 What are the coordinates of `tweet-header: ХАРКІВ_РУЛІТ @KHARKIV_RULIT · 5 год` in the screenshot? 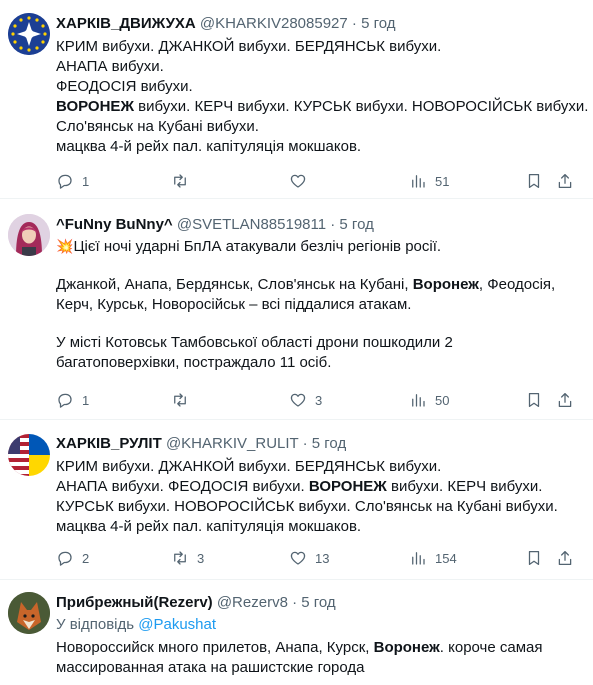 It's located at (201, 444).